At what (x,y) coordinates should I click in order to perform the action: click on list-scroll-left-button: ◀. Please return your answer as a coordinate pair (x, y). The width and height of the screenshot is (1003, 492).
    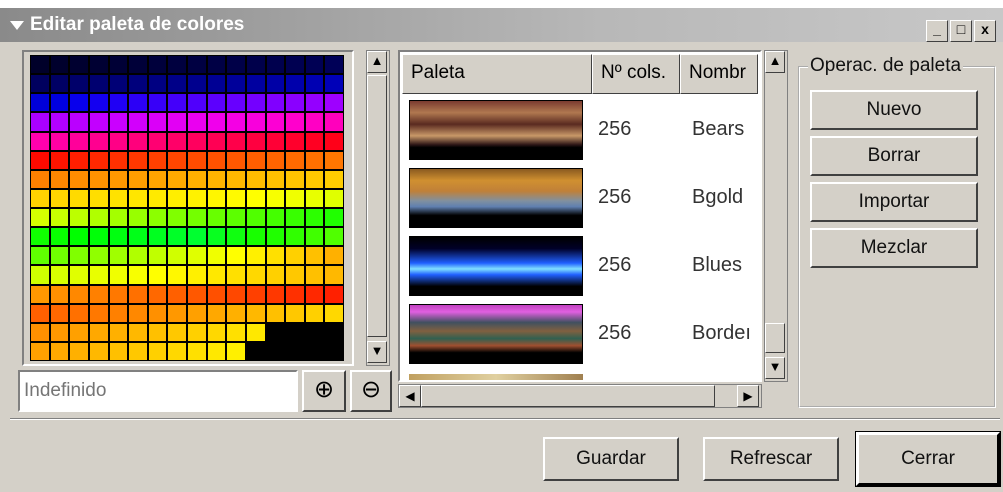
    Looking at the image, I should click on (410, 396).